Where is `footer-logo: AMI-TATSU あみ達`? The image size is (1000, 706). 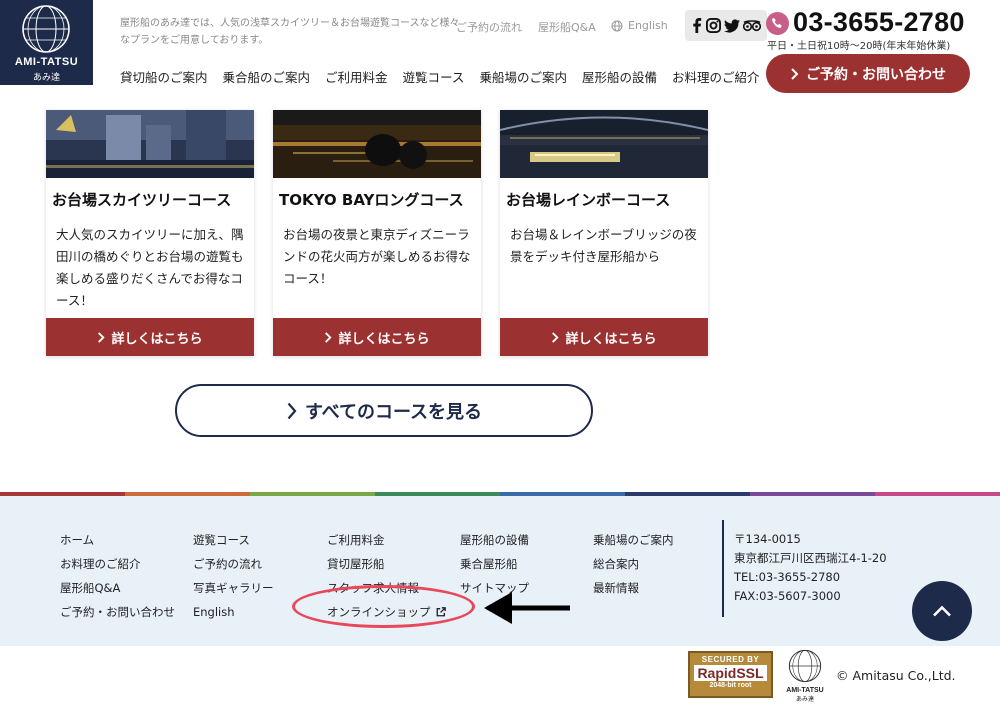 footer-logo: AMI-TATSU あみ達 is located at coordinates (805, 676).